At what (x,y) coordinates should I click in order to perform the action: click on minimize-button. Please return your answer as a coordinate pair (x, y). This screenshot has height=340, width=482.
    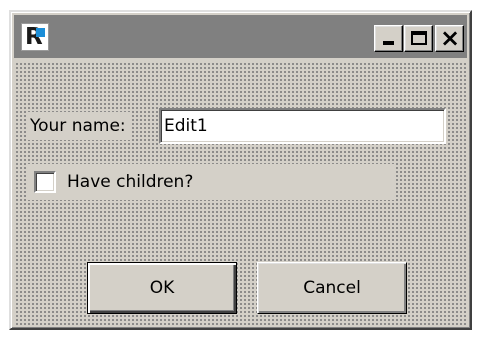
    Looking at the image, I should click on (388, 38).